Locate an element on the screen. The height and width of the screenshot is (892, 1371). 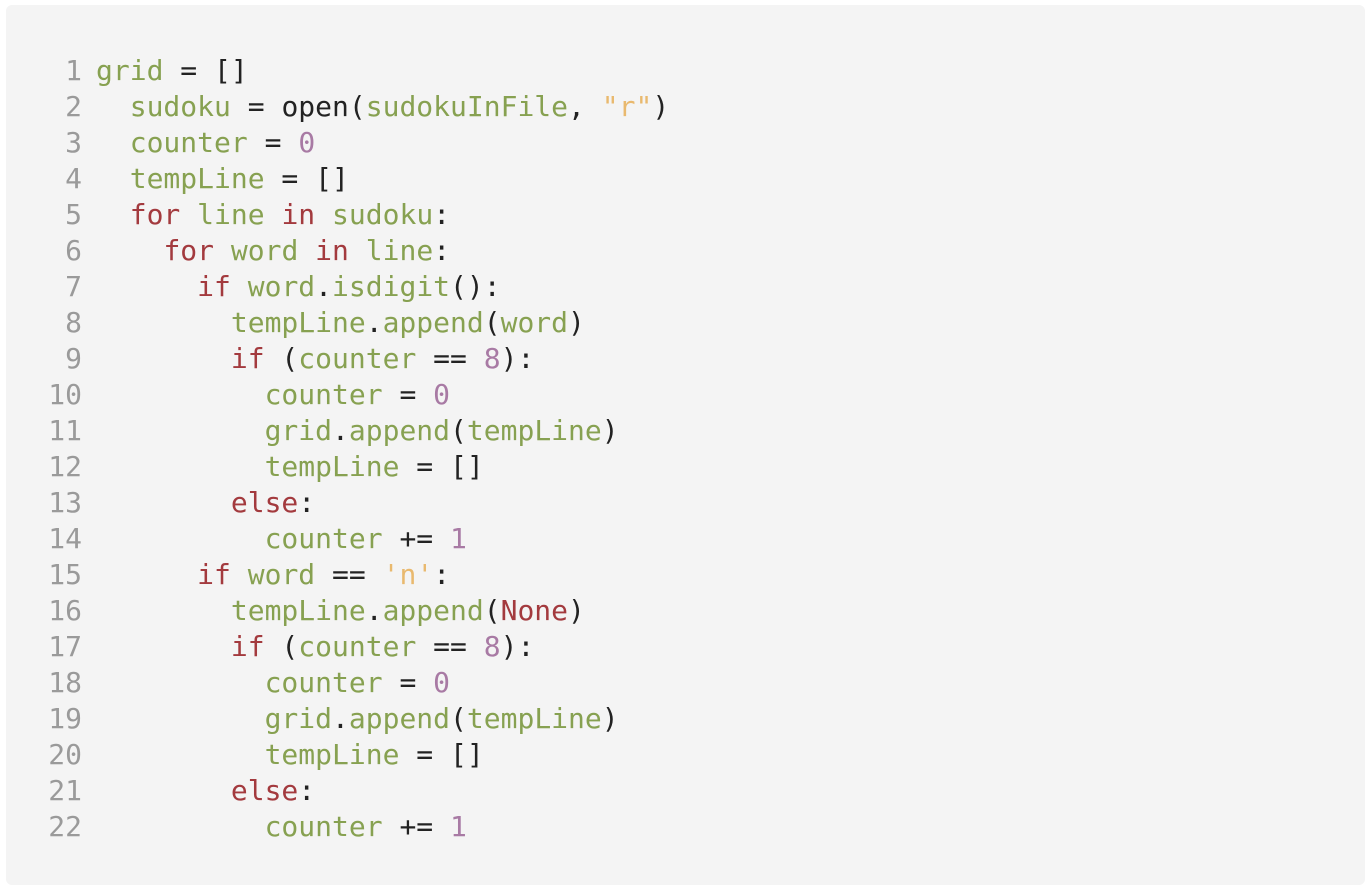
code-line: 5 for line in sudoku: is located at coordinates (685, 215).